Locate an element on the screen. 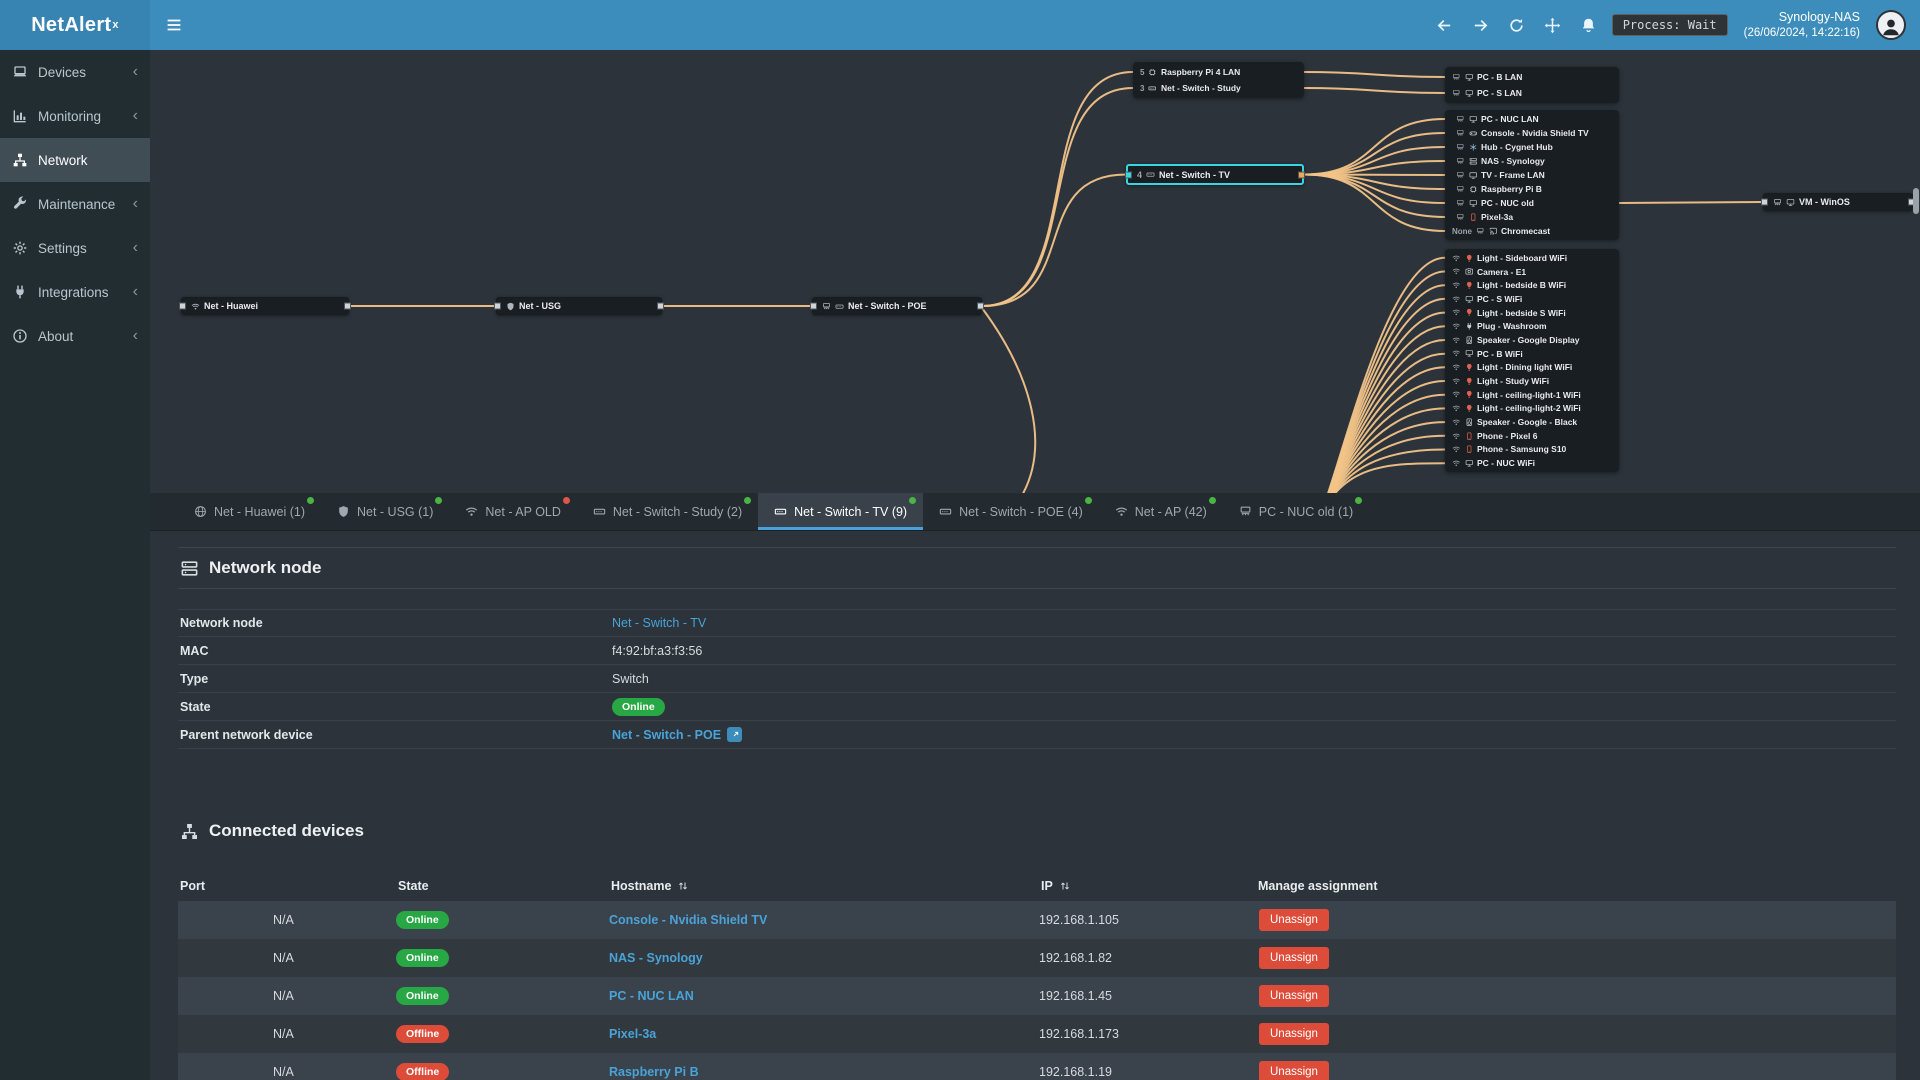 This screenshot has height=1080, width=1920. topo-device-row: Raspberry Pi B is located at coordinates (1532, 189).